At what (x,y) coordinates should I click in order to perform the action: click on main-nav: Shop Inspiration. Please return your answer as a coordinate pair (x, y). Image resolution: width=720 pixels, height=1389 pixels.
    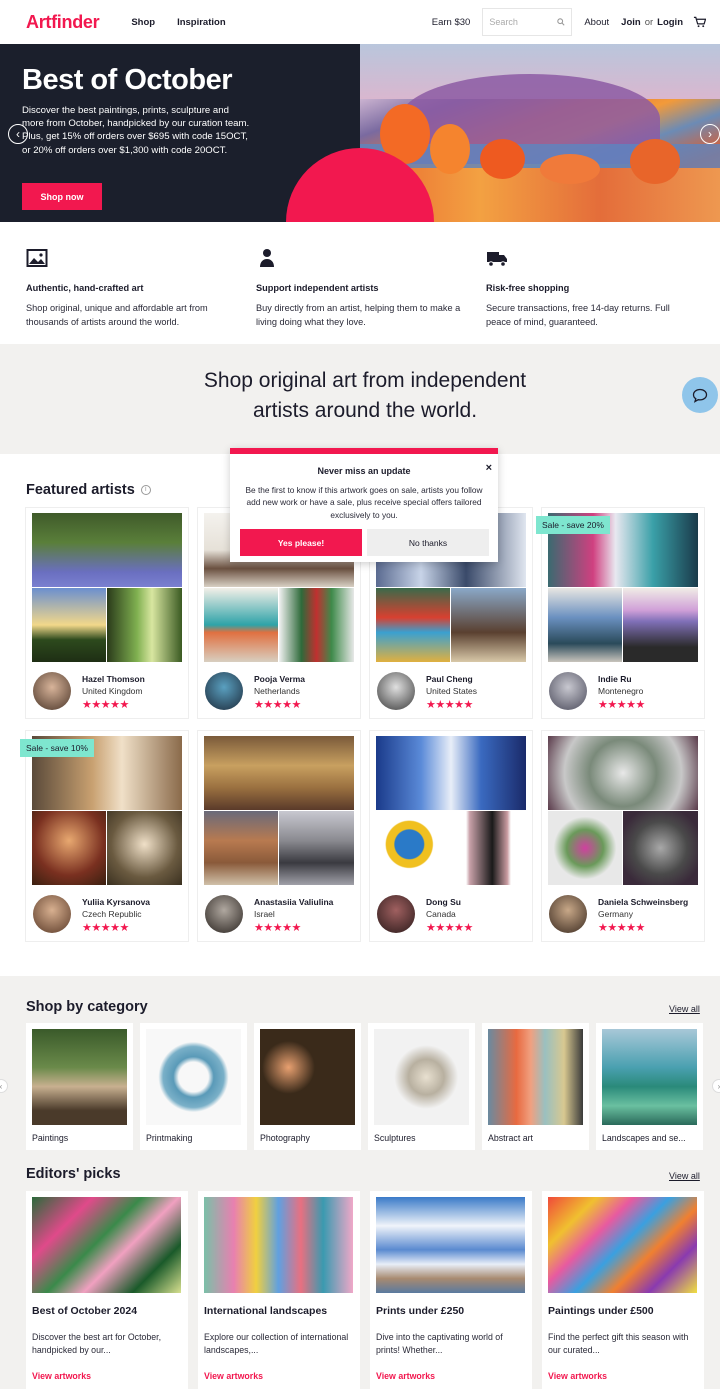
    Looking at the image, I should click on (178, 22).